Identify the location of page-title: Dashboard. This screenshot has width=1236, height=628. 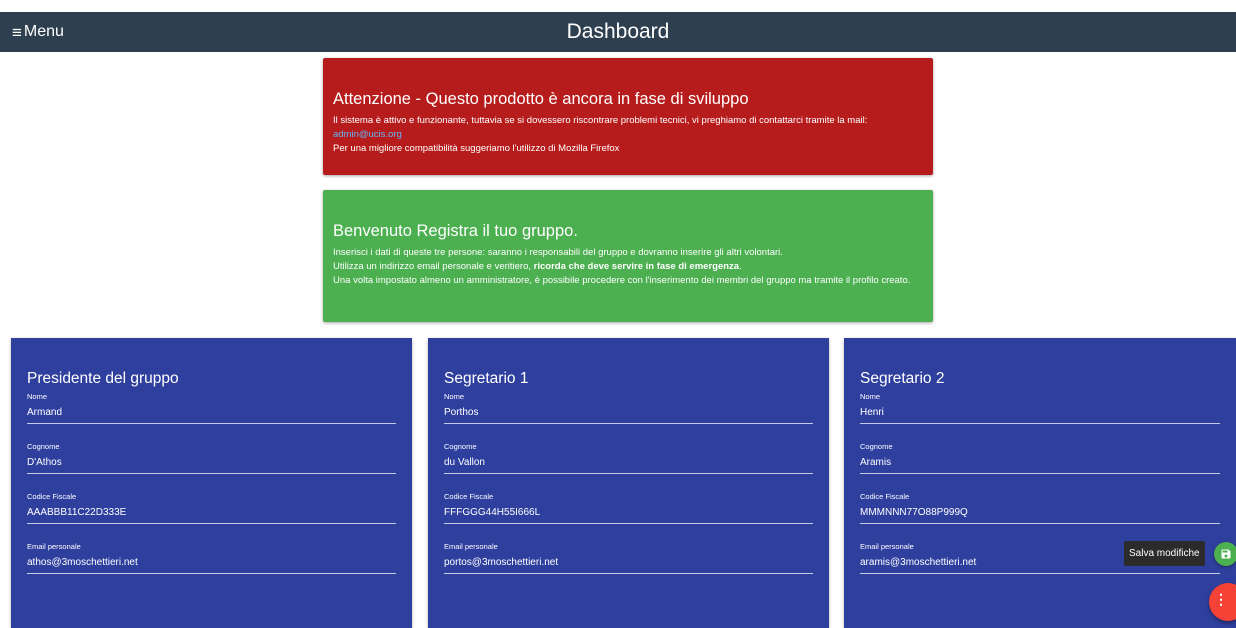
(618, 31).